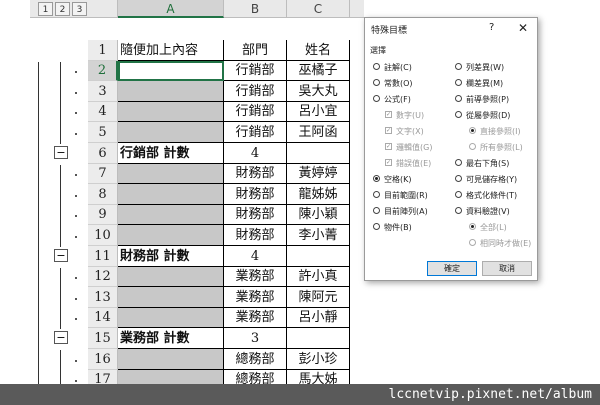 This screenshot has height=405, width=600. What do you see at coordinates (398, 179) in the screenshot?
I see `option-label: 空格(K)` at bounding box center [398, 179].